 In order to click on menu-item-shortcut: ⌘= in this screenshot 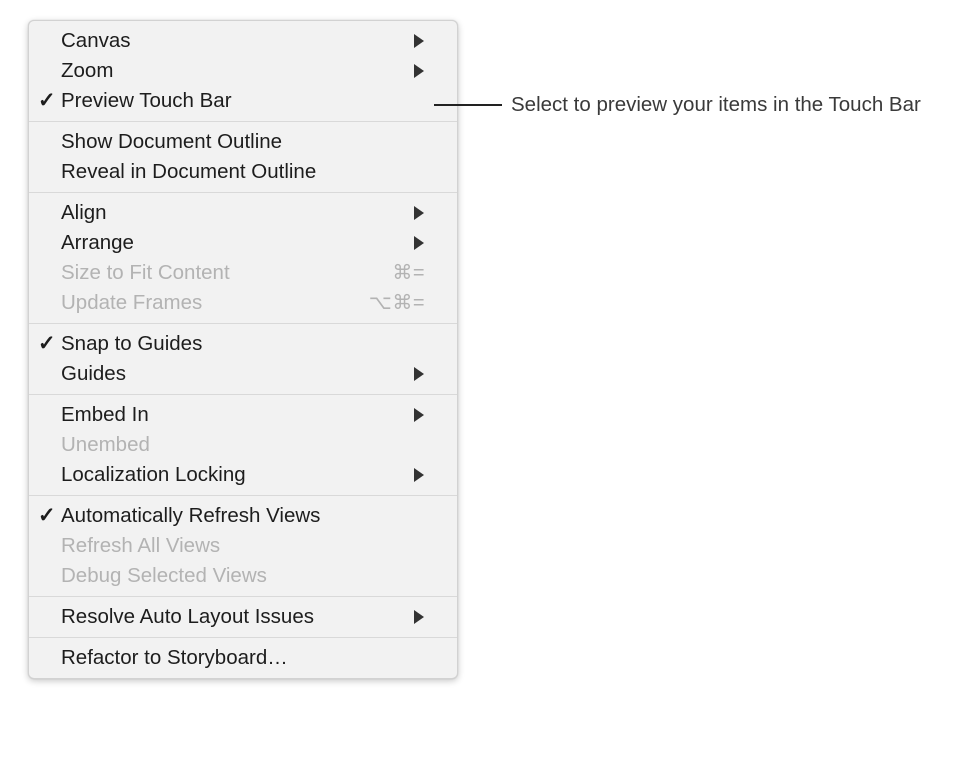, I will do `click(408, 273)`.